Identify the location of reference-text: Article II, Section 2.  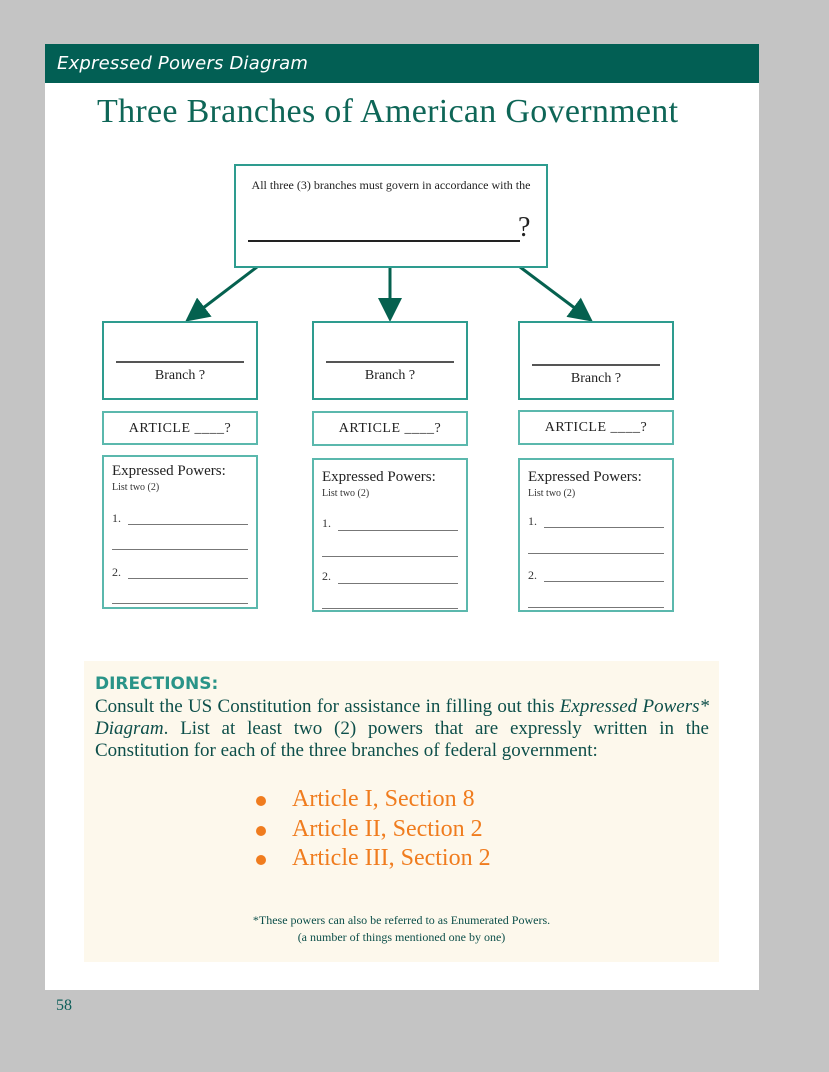
(387, 828).